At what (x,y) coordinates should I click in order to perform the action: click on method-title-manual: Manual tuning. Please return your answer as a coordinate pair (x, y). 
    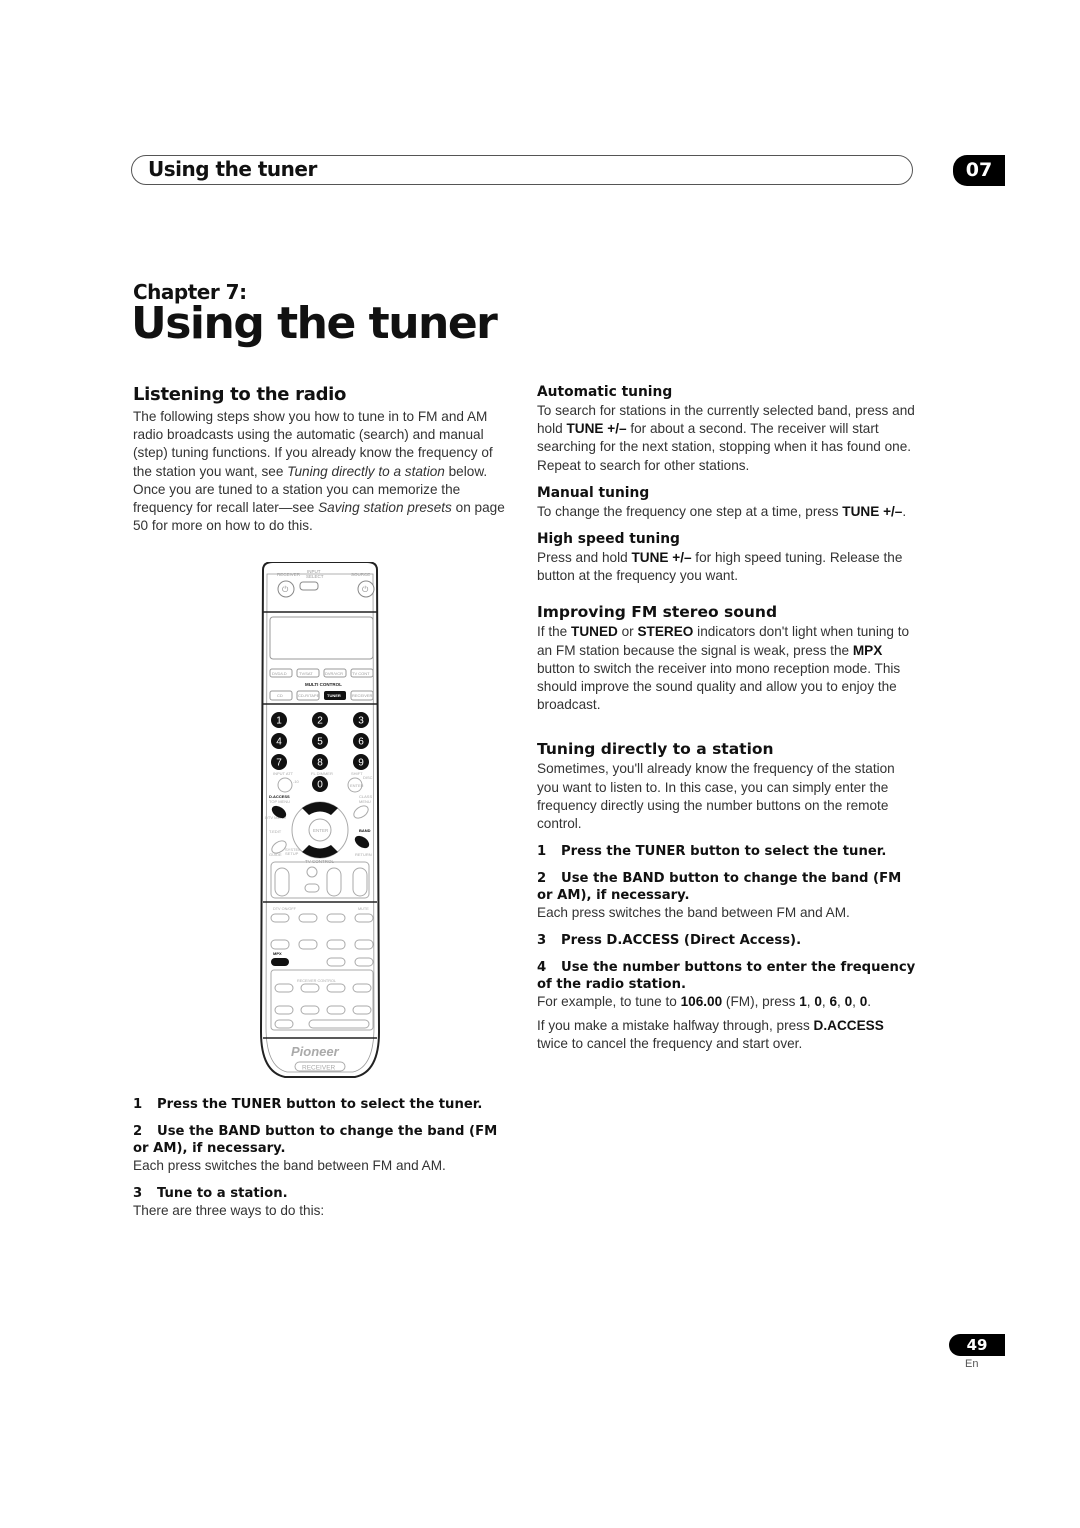
    Looking at the image, I should click on (593, 492).